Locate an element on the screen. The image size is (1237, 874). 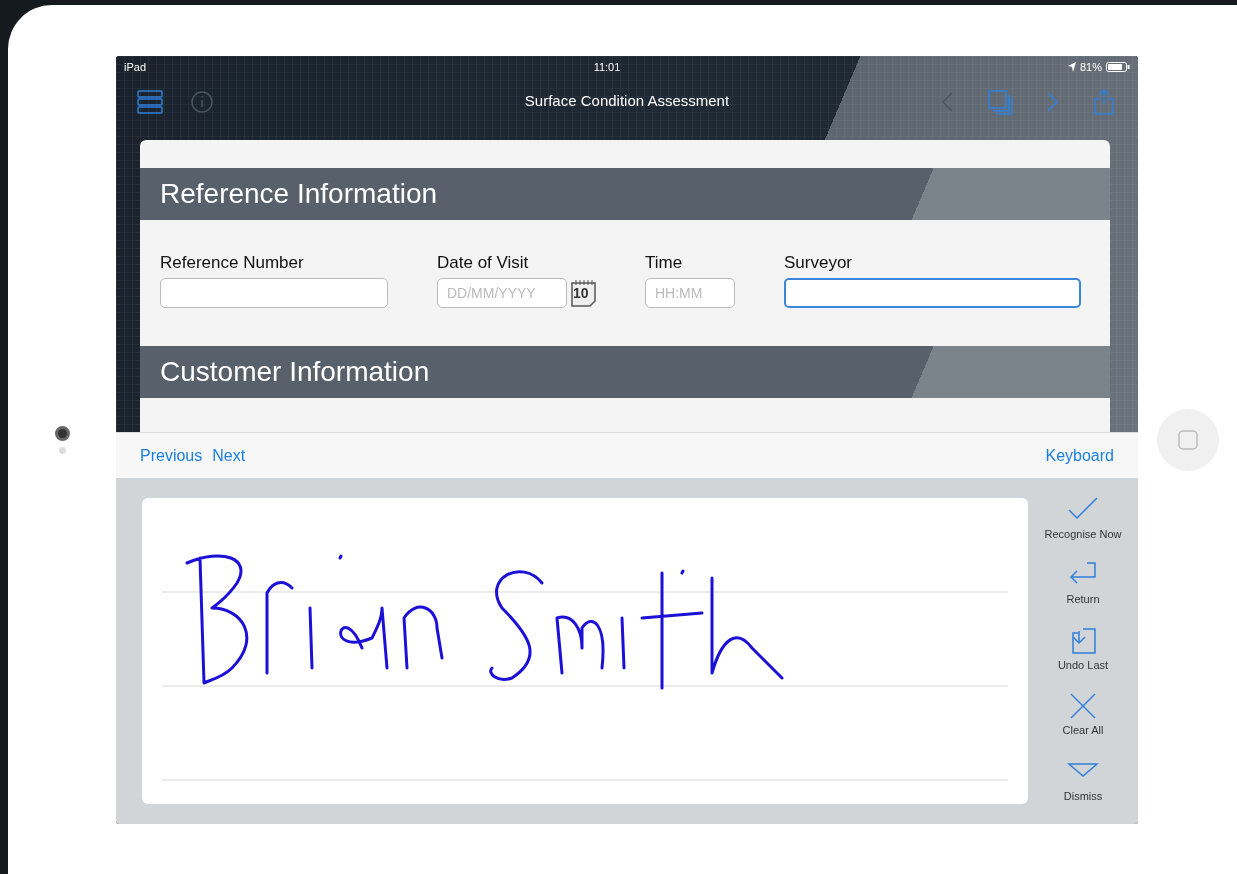
tool-button: Undo Last is located at coordinates (1083, 650).